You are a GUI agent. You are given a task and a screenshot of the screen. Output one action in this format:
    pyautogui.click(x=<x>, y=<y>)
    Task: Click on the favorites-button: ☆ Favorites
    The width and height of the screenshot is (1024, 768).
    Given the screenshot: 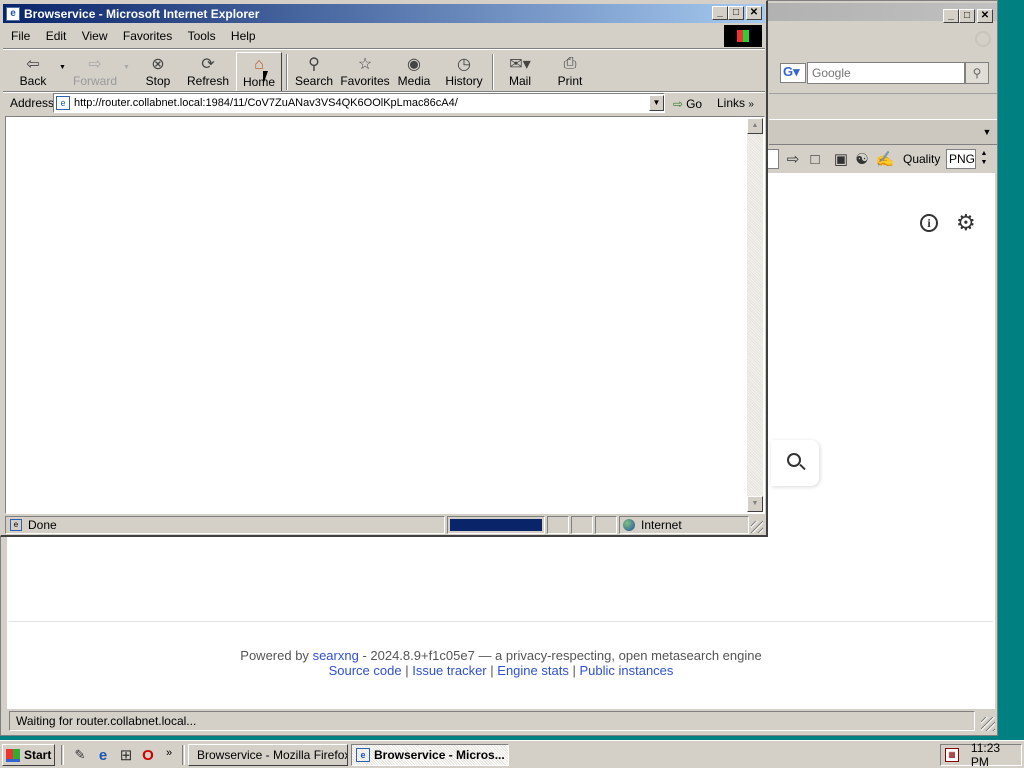 What is the action you would take?
    pyautogui.click(x=365, y=72)
    